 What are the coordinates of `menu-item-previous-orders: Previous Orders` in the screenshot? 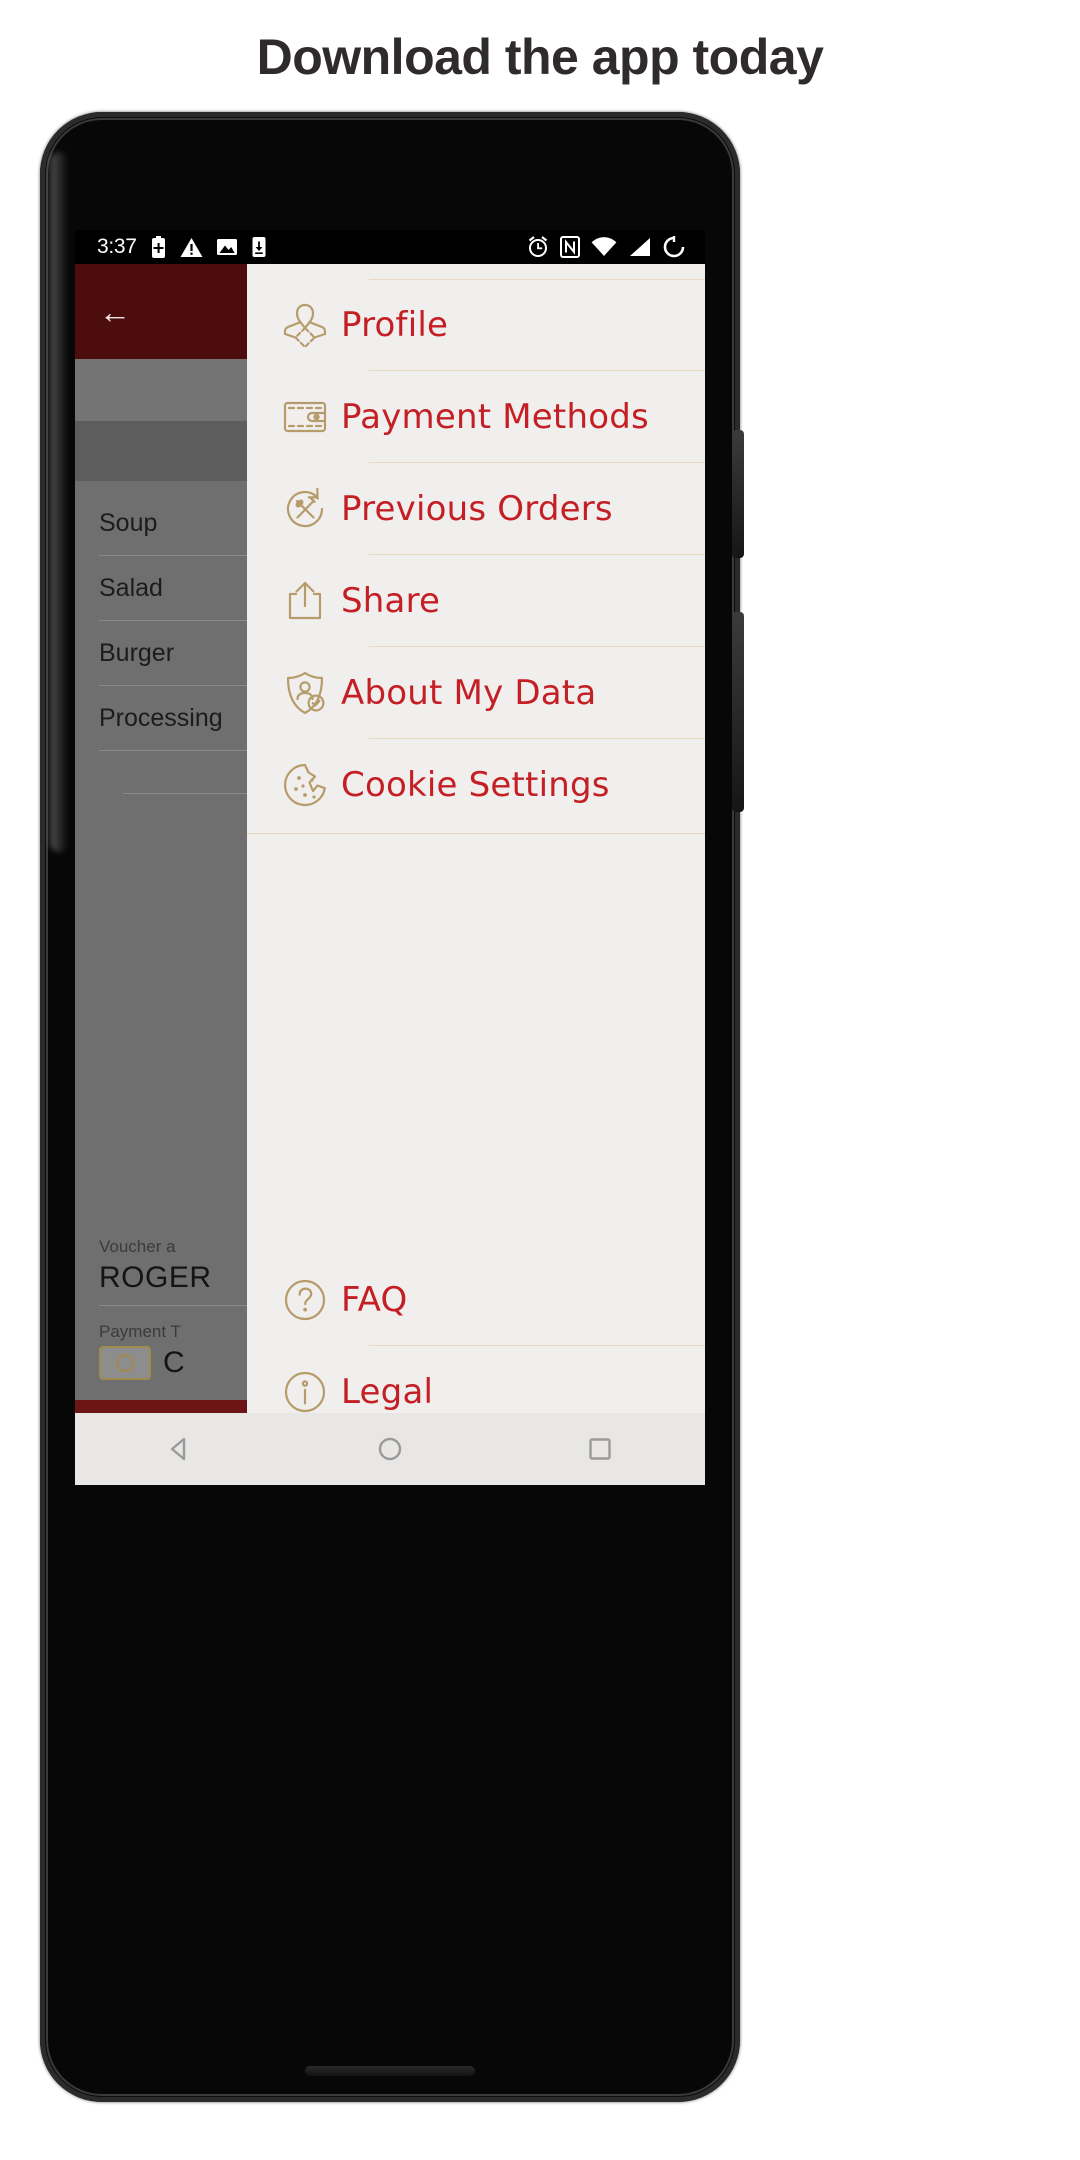 It's located at (476, 509).